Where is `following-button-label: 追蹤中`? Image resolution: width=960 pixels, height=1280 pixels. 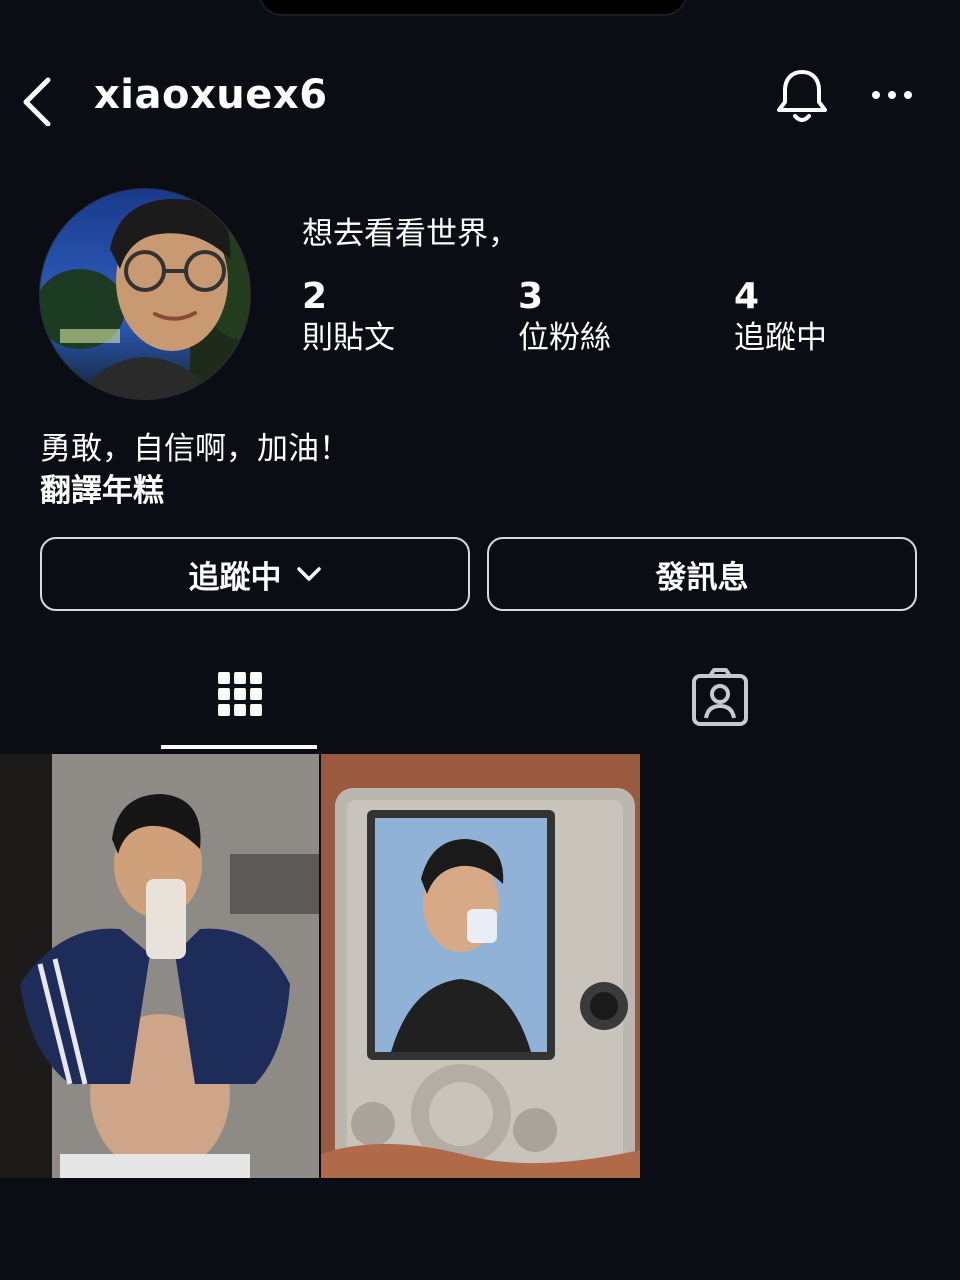
following-button-label: 追蹤中 is located at coordinates (235, 577).